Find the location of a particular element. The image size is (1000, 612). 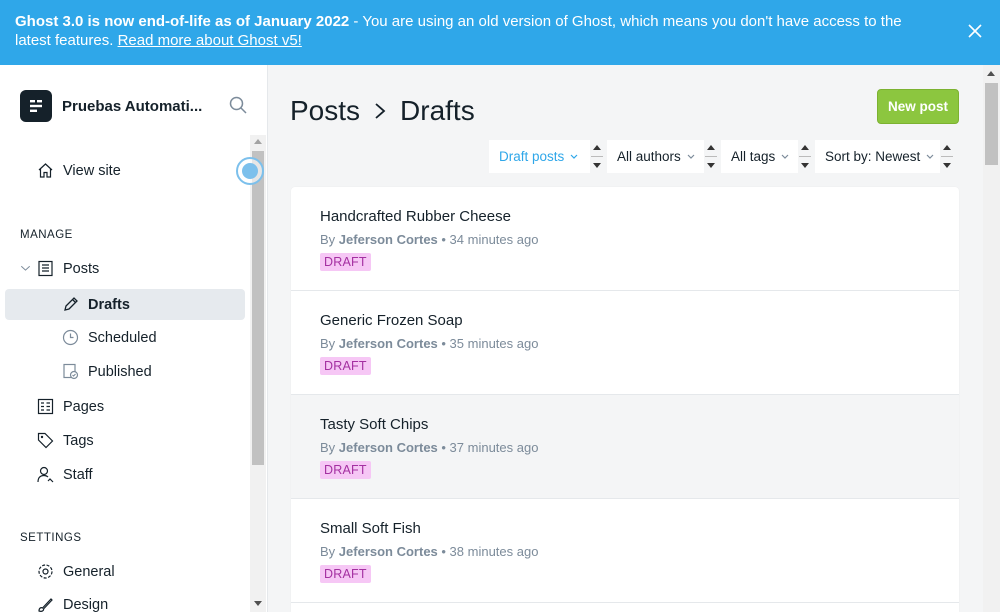

scroll-down-arrow-icon is located at coordinates (258, 603).